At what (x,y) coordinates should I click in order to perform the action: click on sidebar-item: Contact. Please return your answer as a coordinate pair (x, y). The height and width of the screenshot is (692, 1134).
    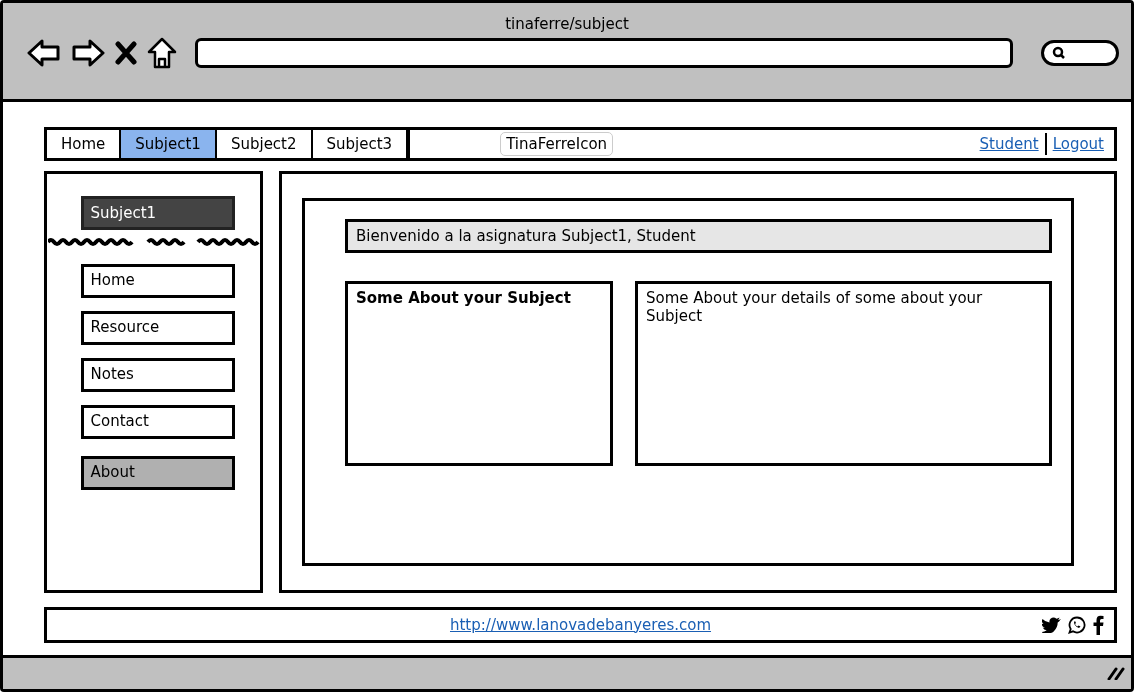
    Looking at the image, I should click on (157, 421).